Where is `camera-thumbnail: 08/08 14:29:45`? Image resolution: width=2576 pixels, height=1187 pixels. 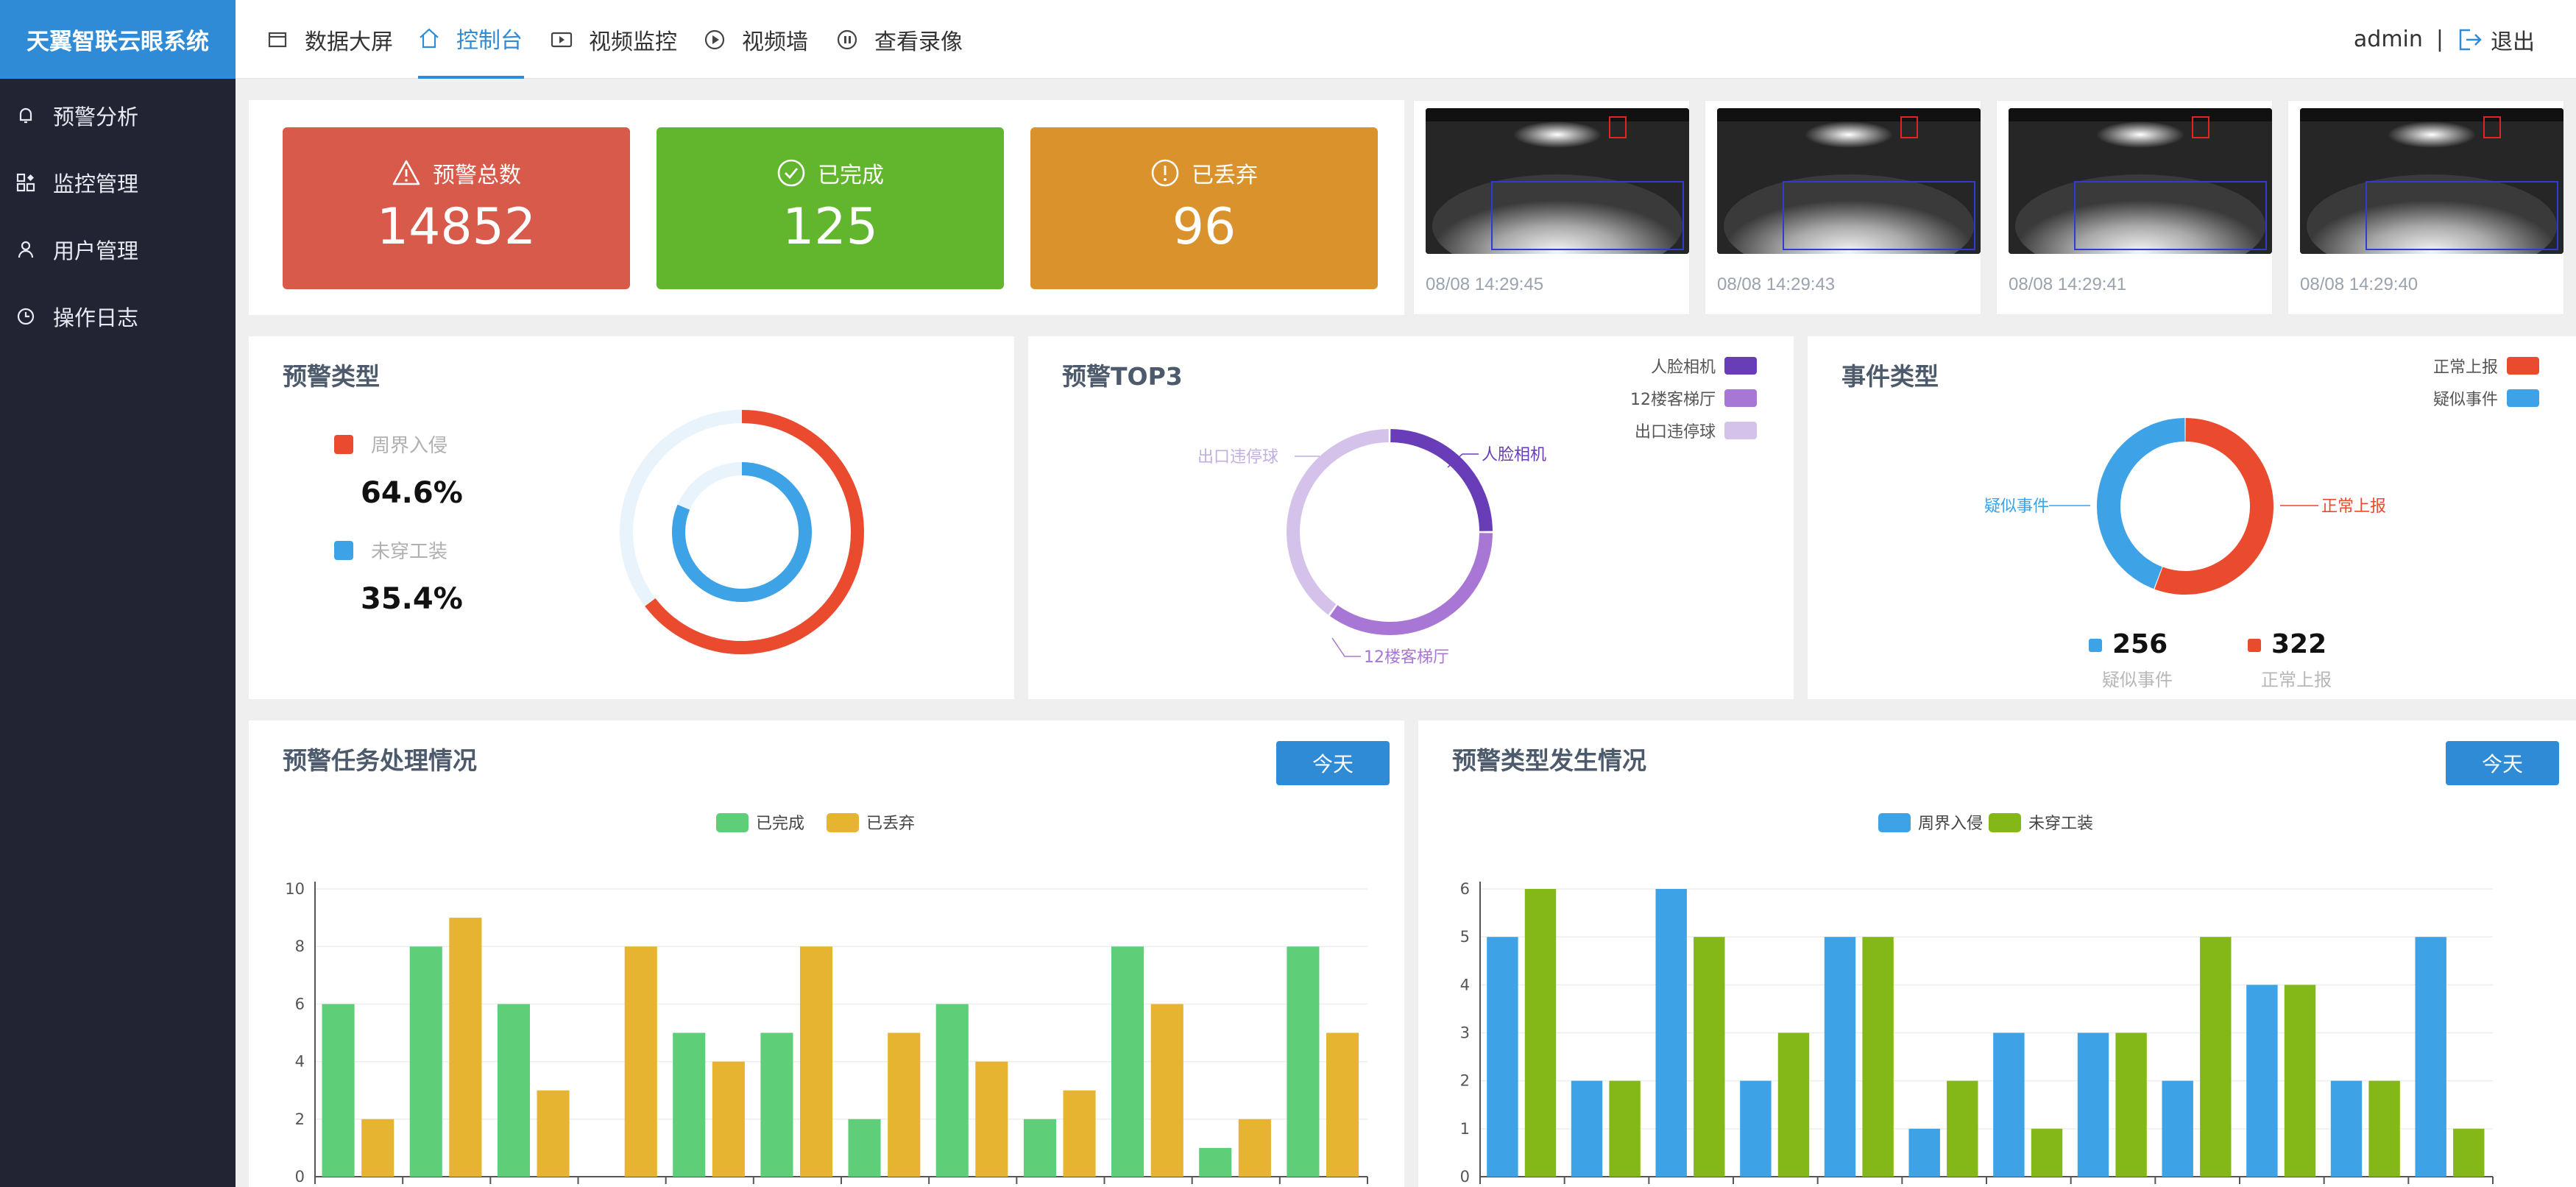
camera-thumbnail: 08/08 14:29:45 is located at coordinates (1551, 207).